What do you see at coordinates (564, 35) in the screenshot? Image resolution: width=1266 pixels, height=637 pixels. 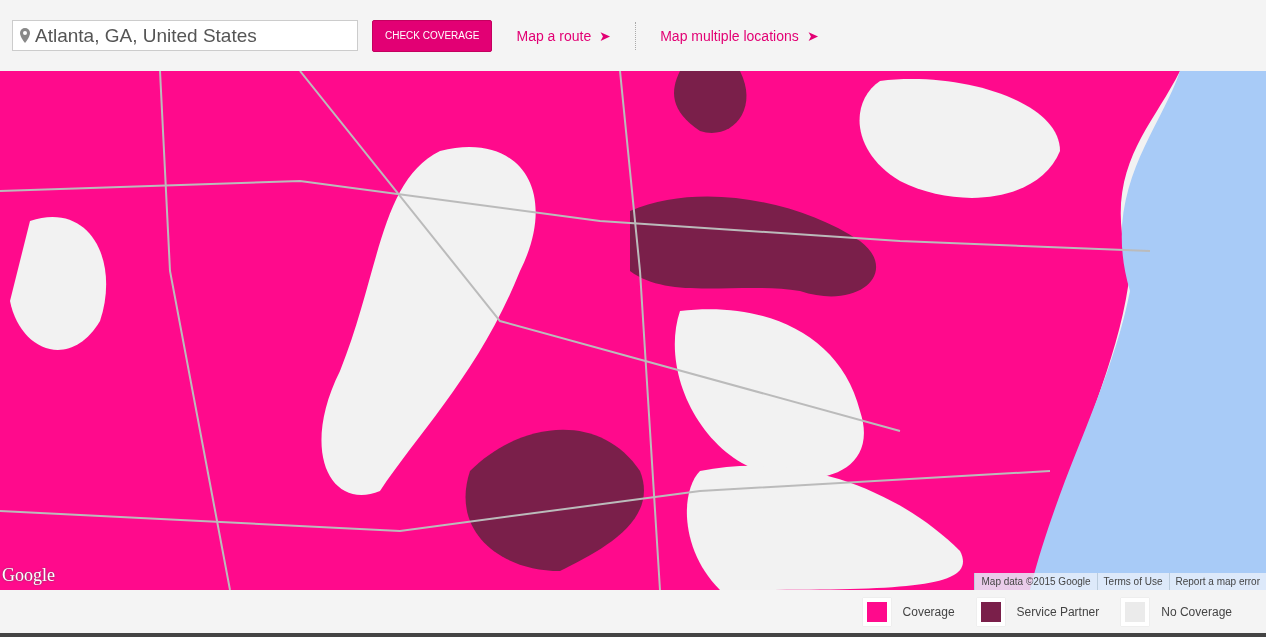 I see `map-link: Map a route ➤` at bounding box center [564, 35].